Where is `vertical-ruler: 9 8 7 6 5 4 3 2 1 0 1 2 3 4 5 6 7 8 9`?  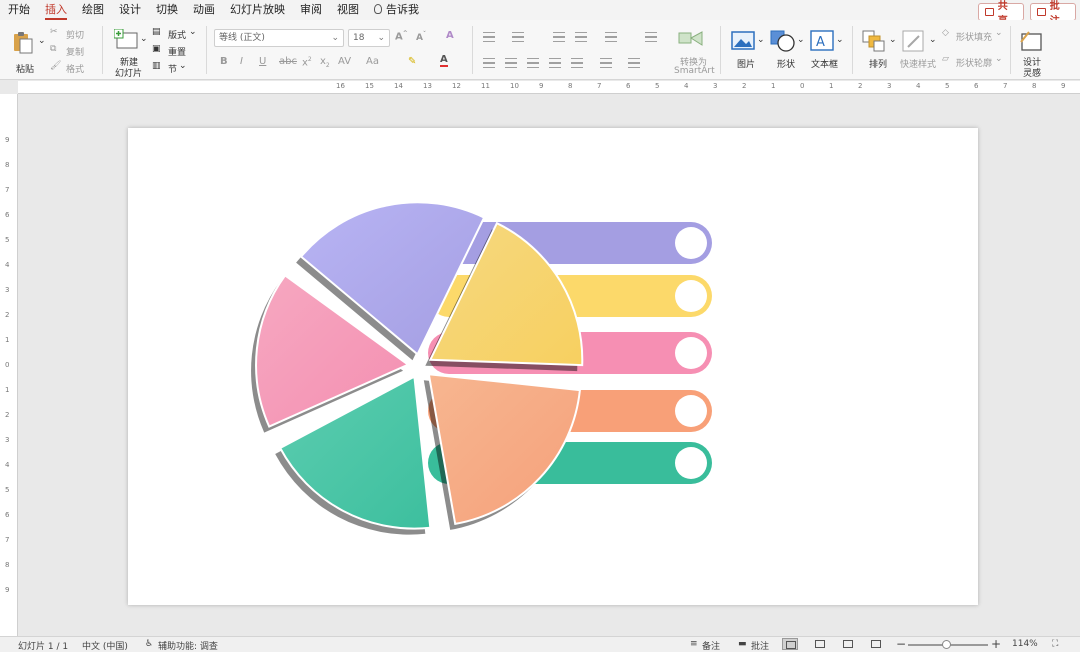
vertical-ruler: 9 8 7 6 5 4 3 2 1 0 1 2 3 4 5 6 7 8 9 is located at coordinates (9, 365).